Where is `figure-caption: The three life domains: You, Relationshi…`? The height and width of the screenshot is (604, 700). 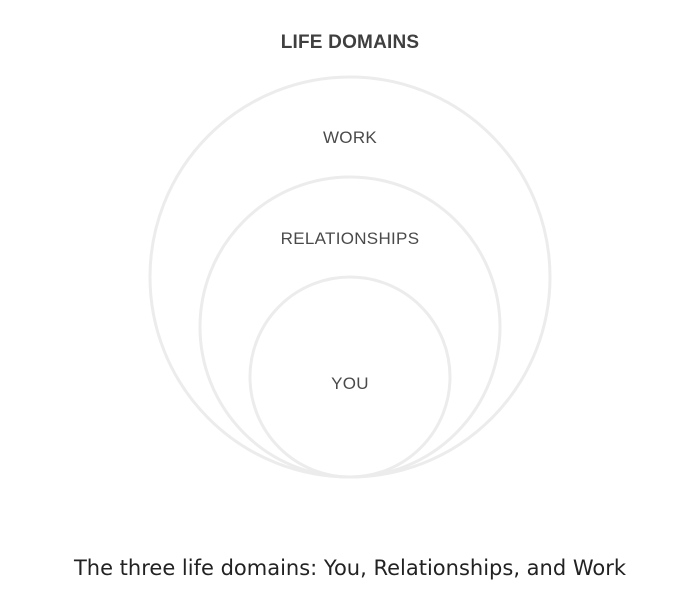
figure-caption: The three life domains: You, Relationshi… is located at coordinates (350, 568).